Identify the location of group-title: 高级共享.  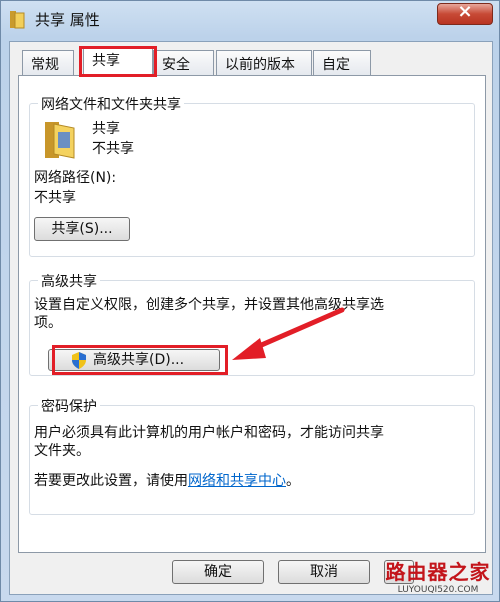
(69, 281).